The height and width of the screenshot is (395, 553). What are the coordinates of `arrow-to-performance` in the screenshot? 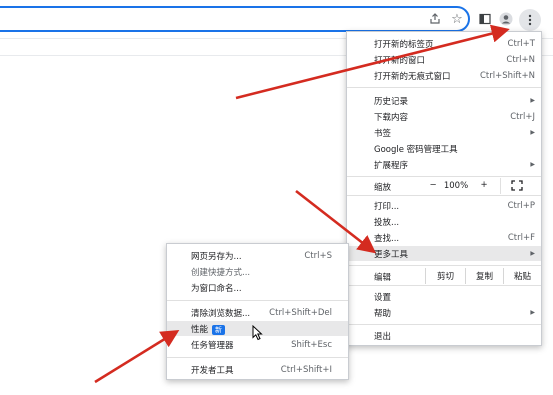 It's located at (137, 356).